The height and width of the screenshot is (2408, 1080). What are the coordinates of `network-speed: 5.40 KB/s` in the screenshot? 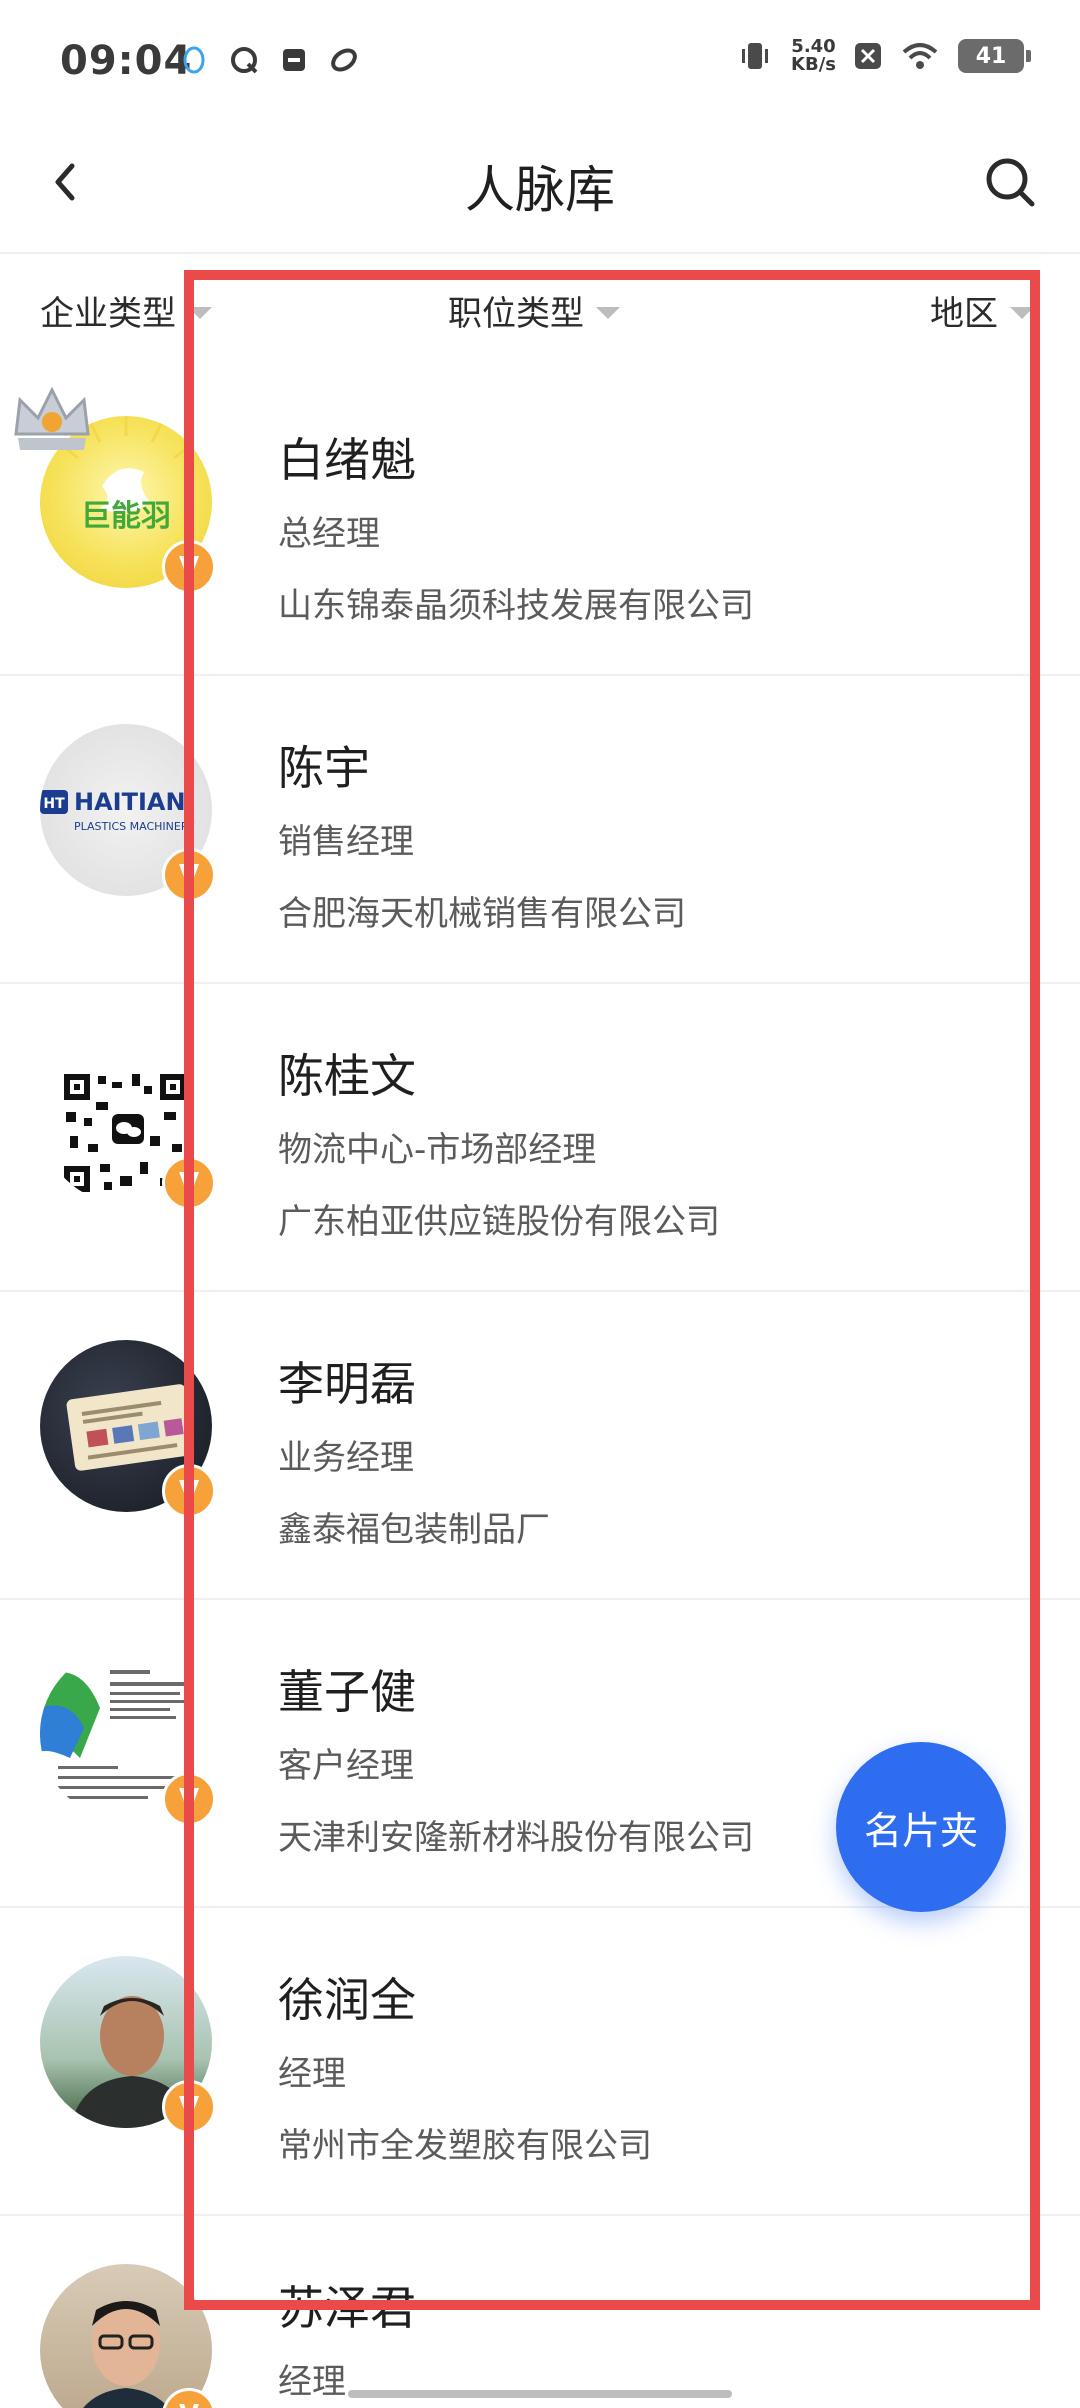 It's located at (813, 56).